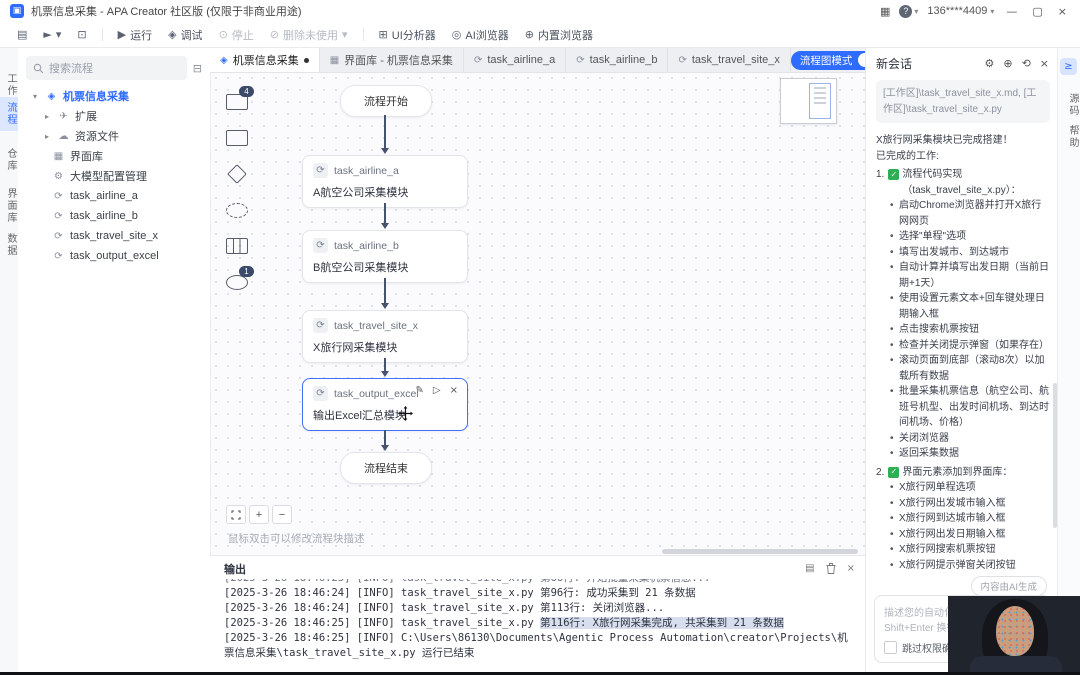 Image resolution: width=1080 pixels, height=675 pixels. What do you see at coordinates (236, 514) in the screenshot?
I see `fit-view-button` at bounding box center [236, 514].